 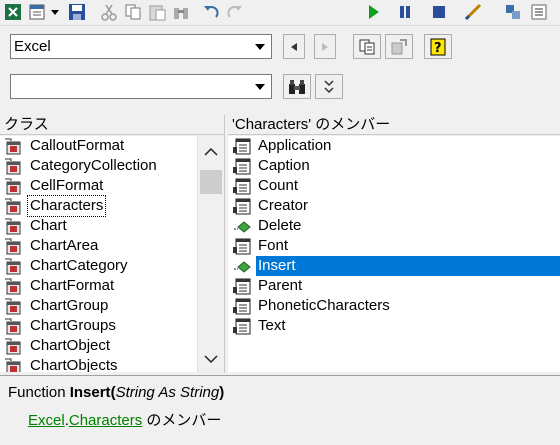 What do you see at coordinates (408, 266) in the screenshot?
I see `member-item-label: Insert` at bounding box center [408, 266].